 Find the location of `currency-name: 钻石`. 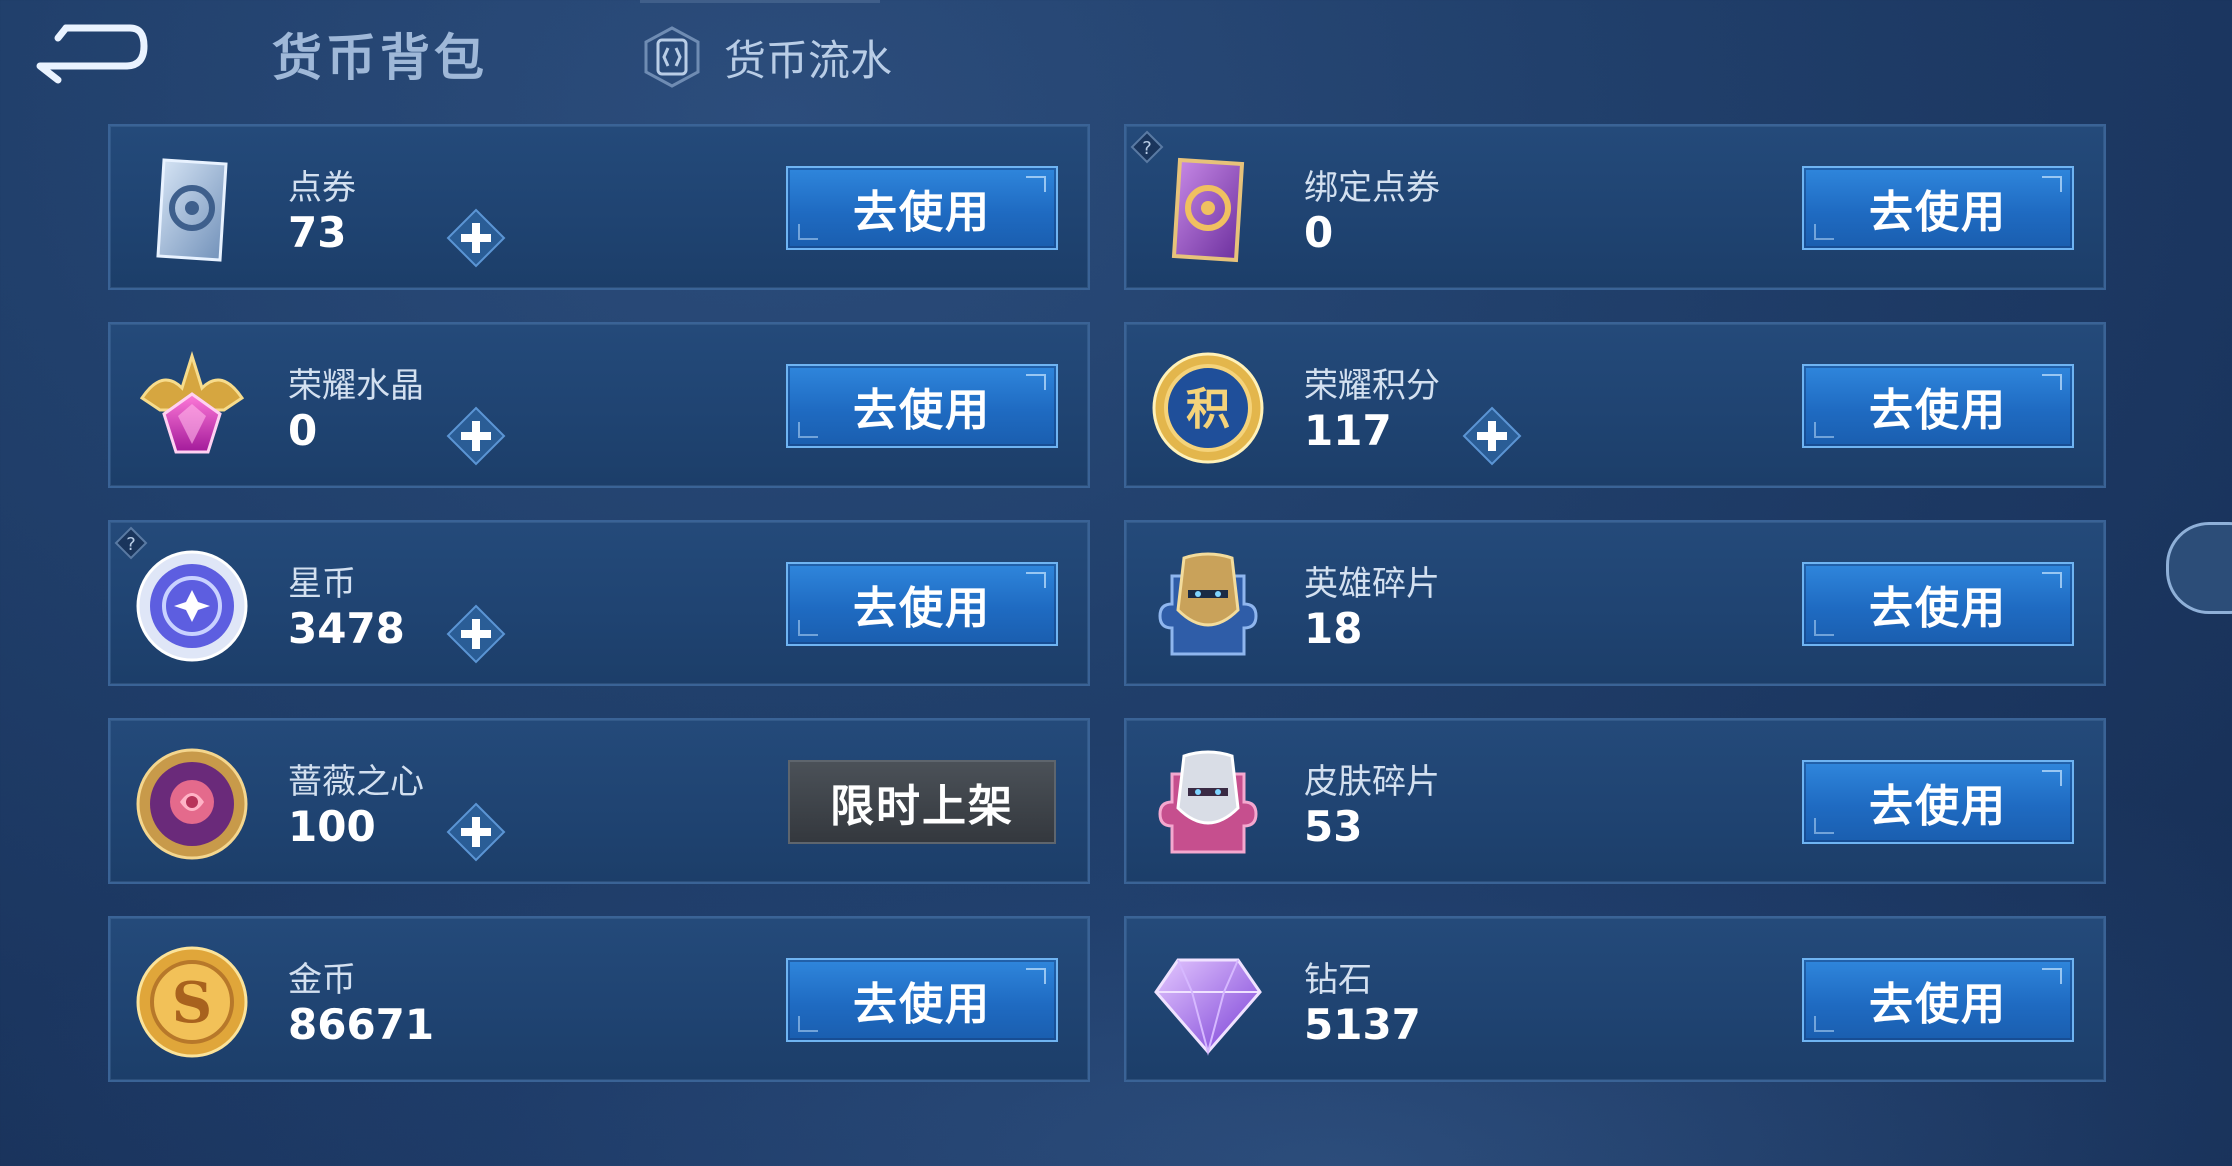

currency-name: 钻石 is located at coordinates (1338, 980).